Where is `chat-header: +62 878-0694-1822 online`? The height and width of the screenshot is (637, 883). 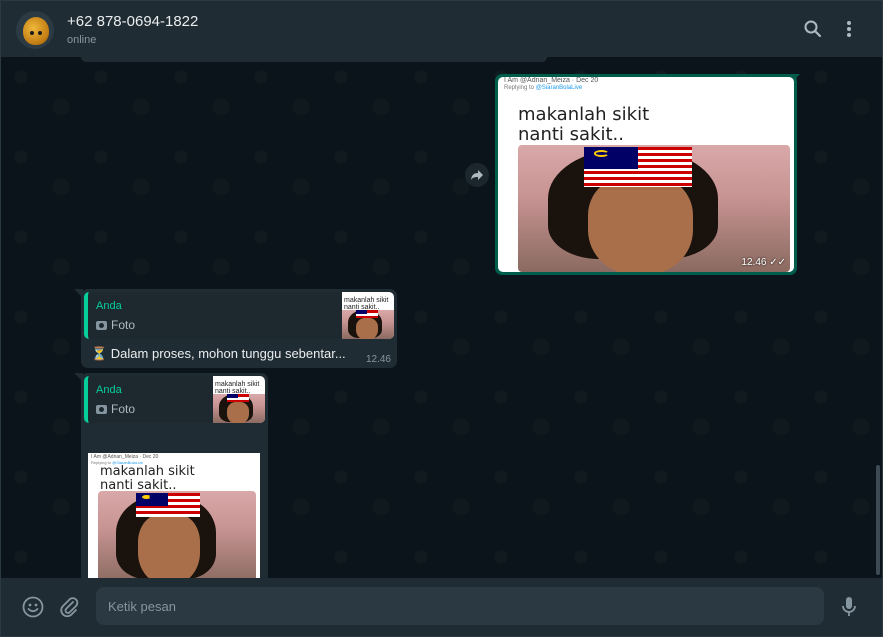
chat-header: +62 878-0694-1822 online is located at coordinates (441, 29).